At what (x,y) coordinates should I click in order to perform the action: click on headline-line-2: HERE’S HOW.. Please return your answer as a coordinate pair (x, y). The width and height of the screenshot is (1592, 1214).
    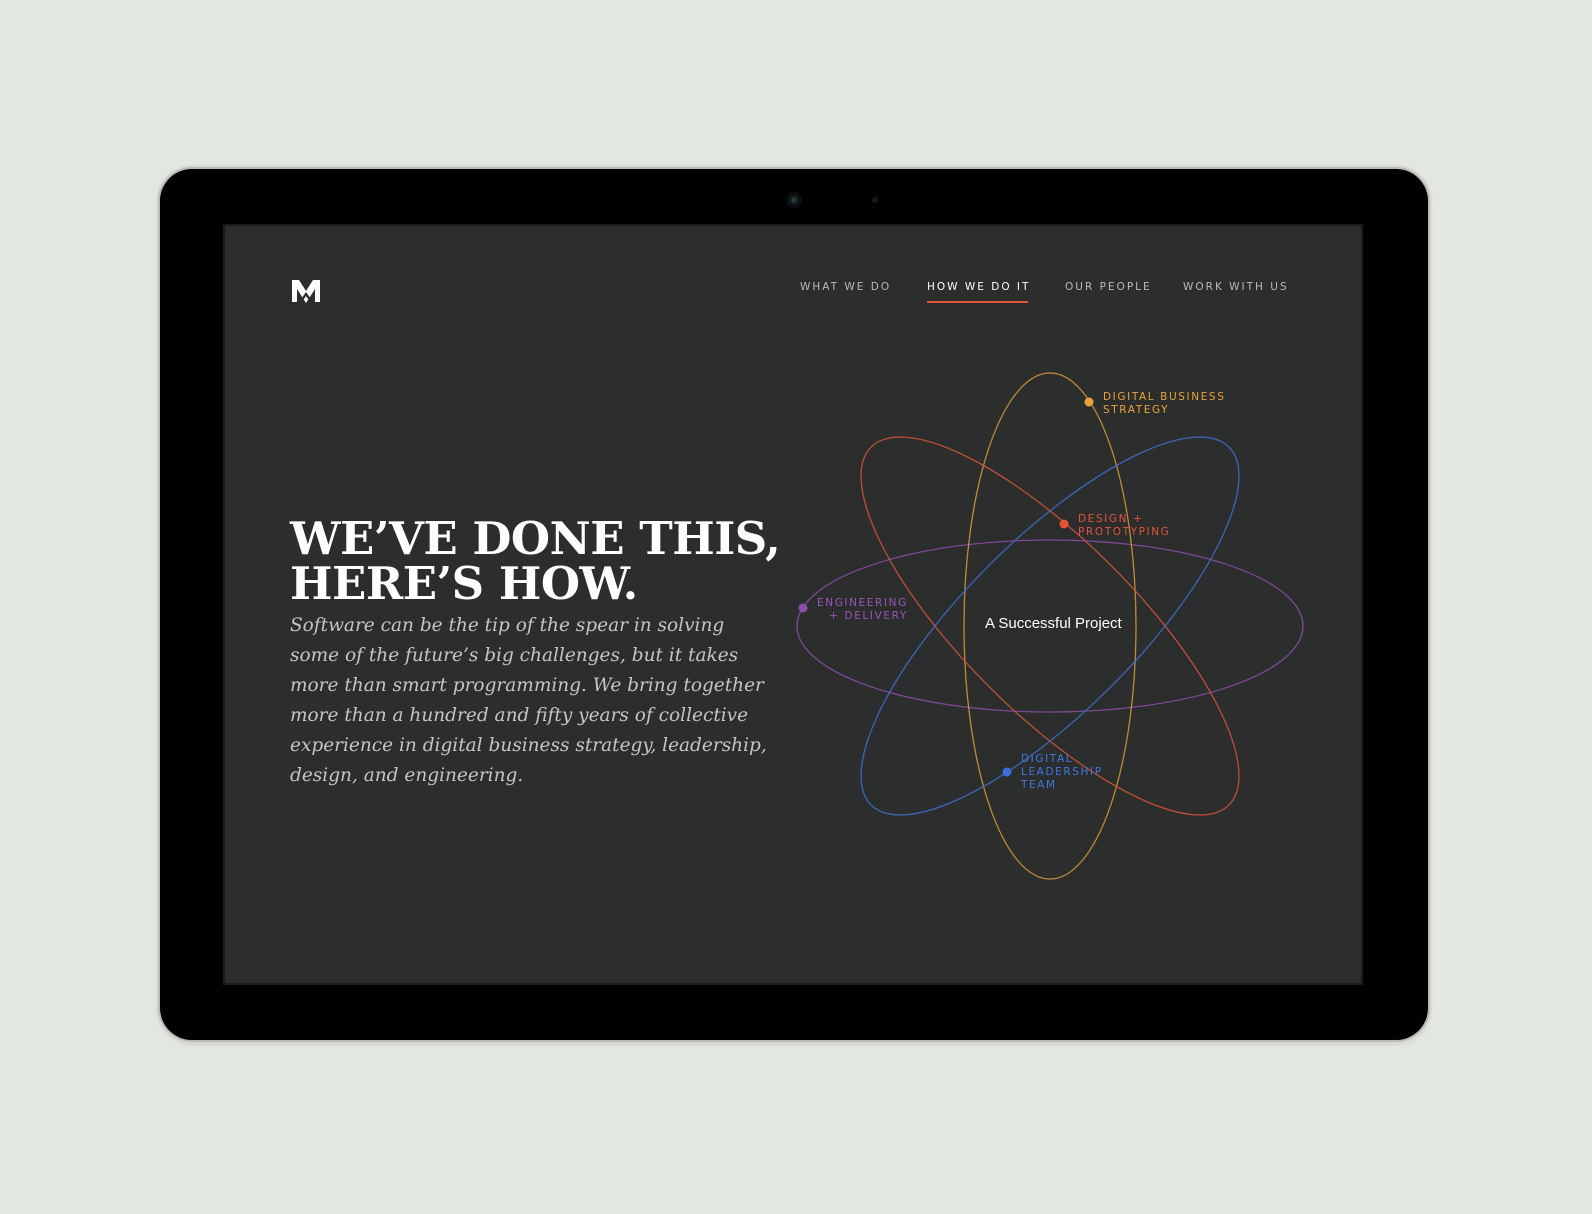
    Looking at the image, I should click on (464, 583).